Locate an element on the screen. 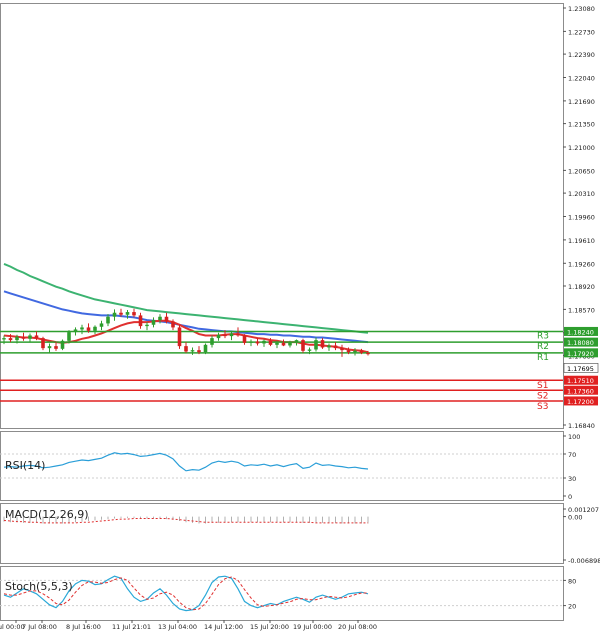 The height and width of the screenshot is (634, 600). level-name-s2: S2 is located at coordinates (542, 396).